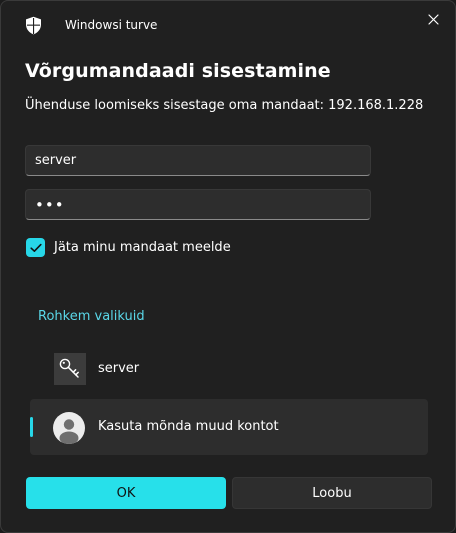 This screenshot has width=456, height=533. What do you see at coordinates (198, 204) in the screenshot?
I see `password-field` at bounding box center [198, 204].